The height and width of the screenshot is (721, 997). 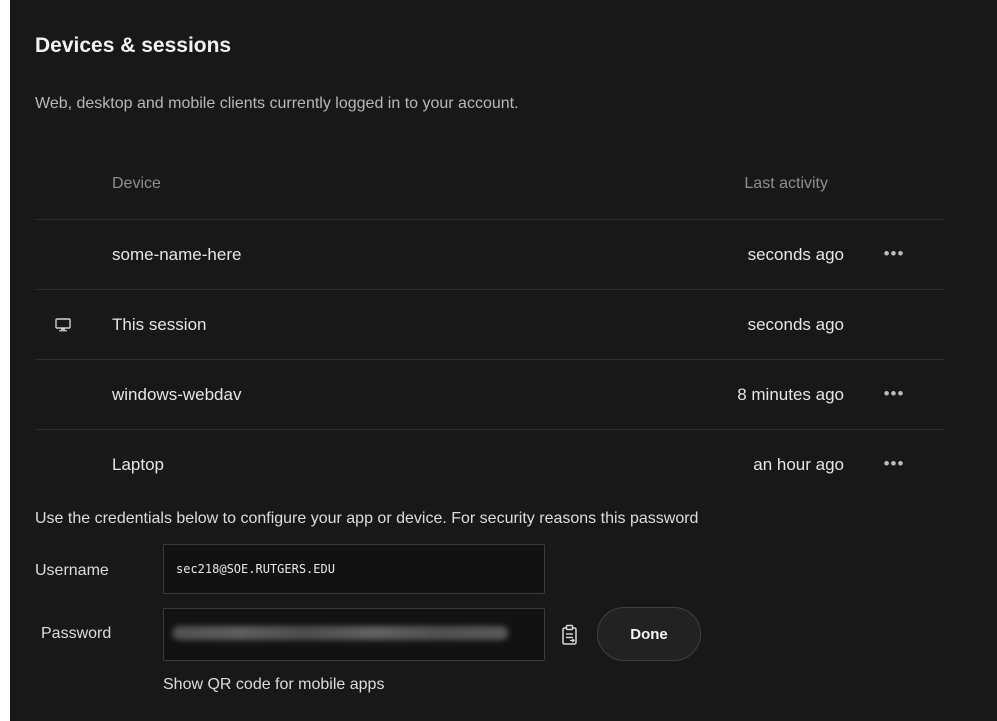 What do you see at coordinates (790, 394) in the screenshot?
I see `last-activity: 8 minutes ago` at bounding box center [790, 394].